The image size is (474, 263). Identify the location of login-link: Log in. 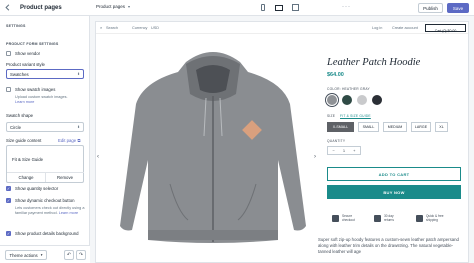
(377, 28).